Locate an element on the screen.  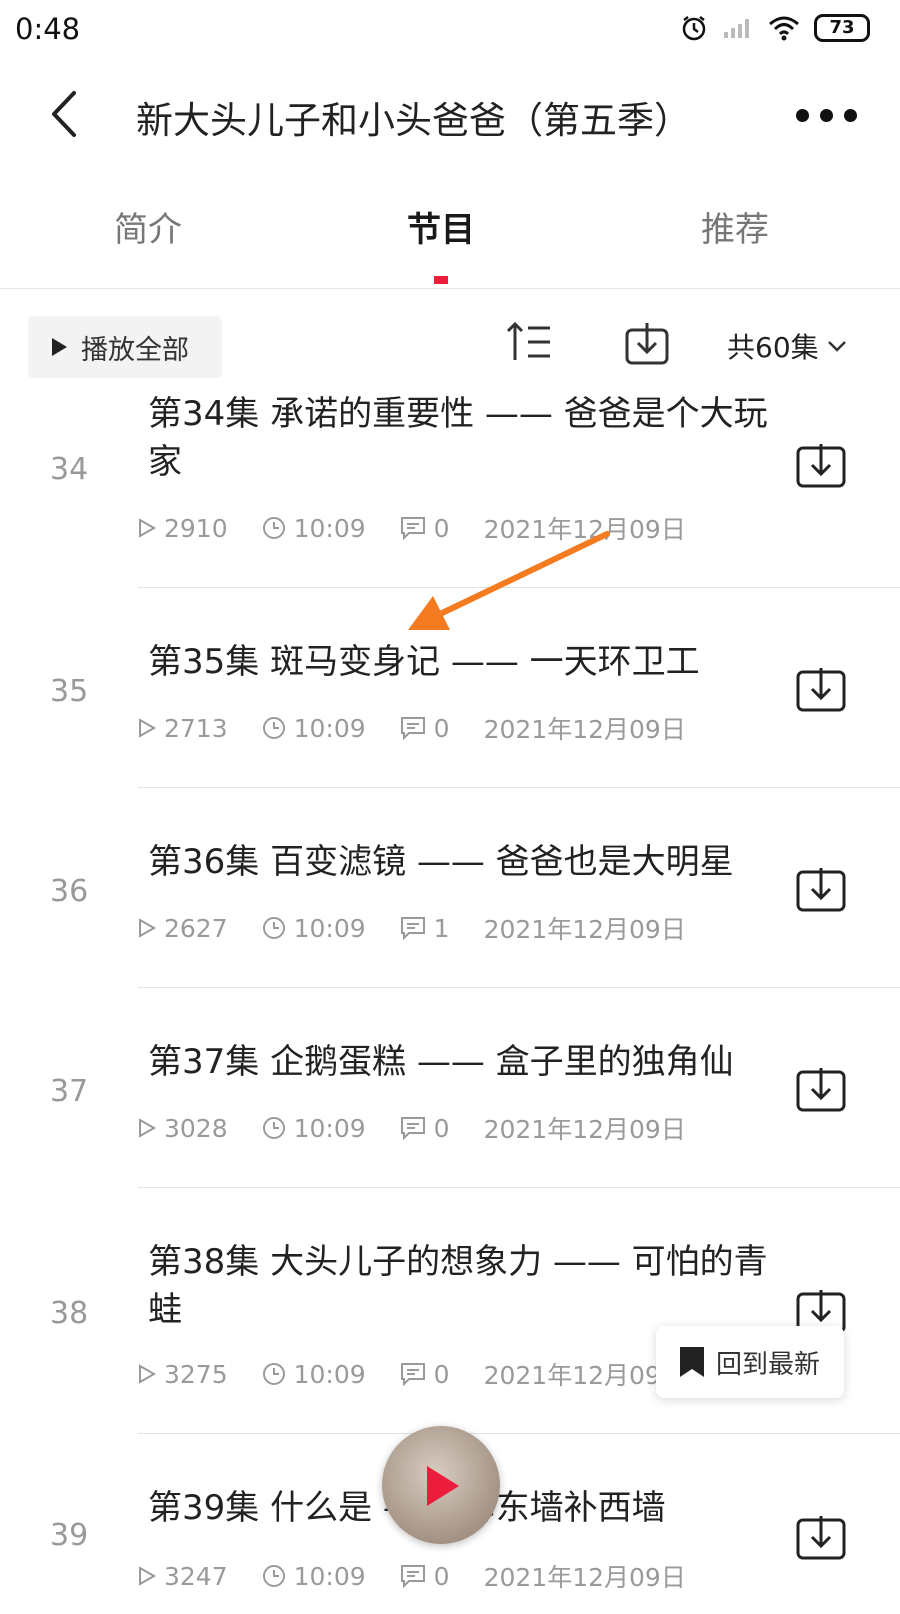
episode-number: 36 is located at coordinates (69, 891).